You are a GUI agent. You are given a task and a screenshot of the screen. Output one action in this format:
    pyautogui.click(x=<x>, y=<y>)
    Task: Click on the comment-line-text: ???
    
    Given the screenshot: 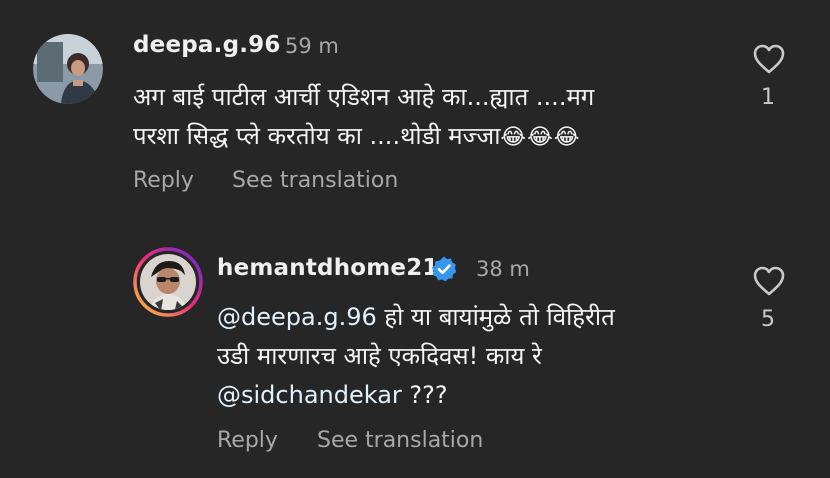 What is the action you would take?
    pyautogui.click(x=424, y=395)
    